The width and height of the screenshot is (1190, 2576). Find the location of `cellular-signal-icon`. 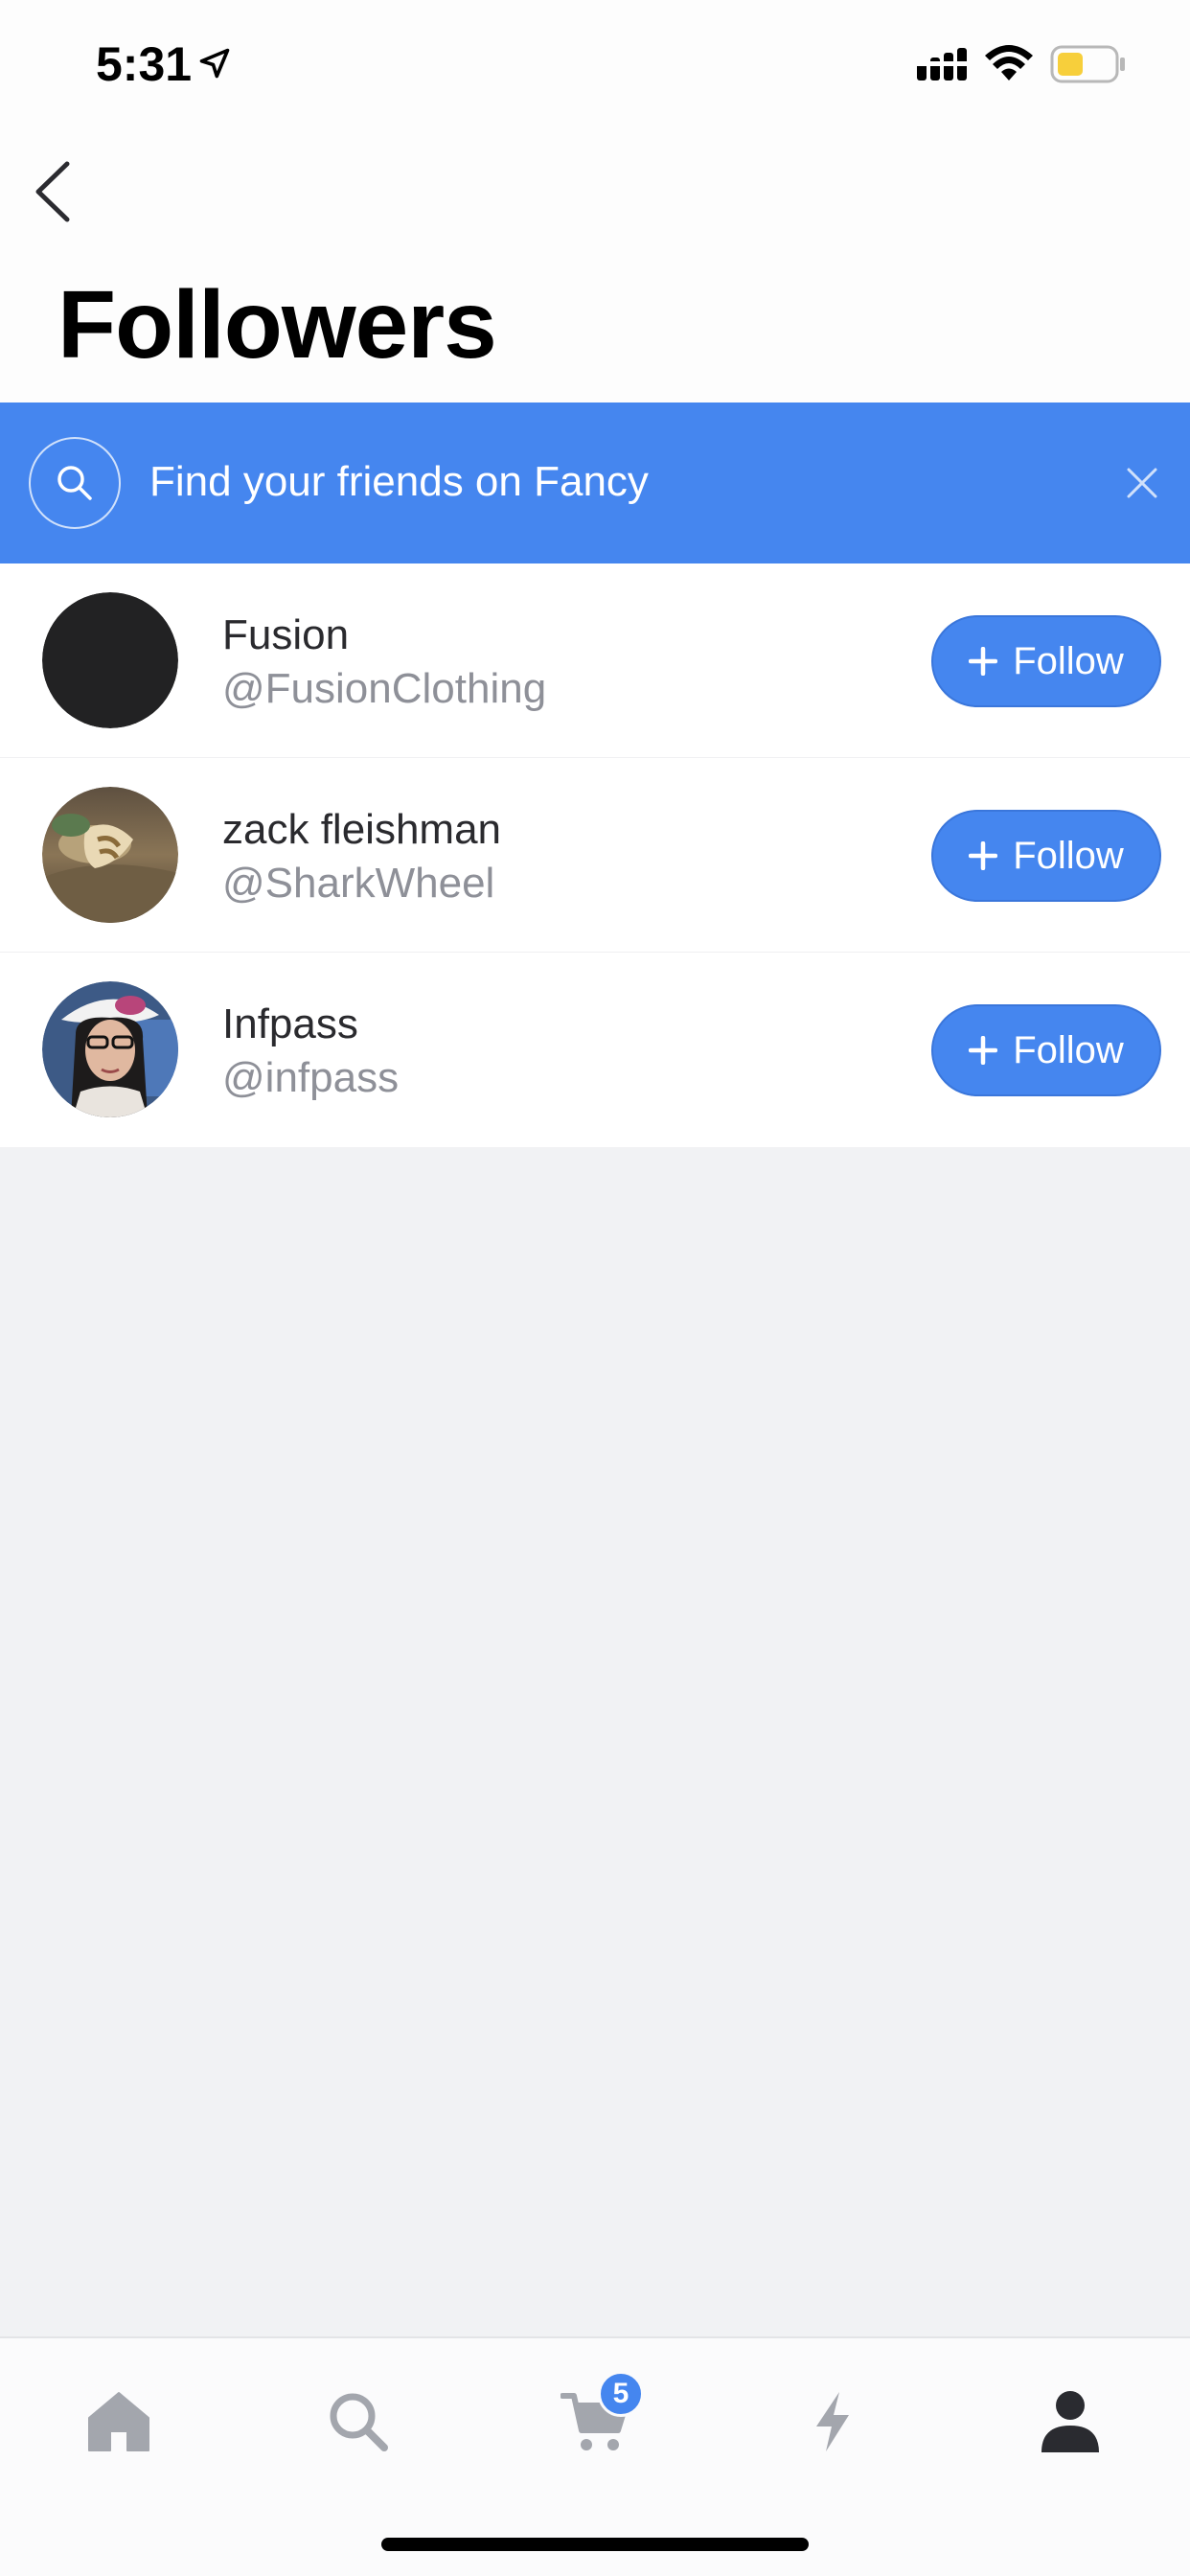

cellular-signal-icon is located at coordinates (943, 66).